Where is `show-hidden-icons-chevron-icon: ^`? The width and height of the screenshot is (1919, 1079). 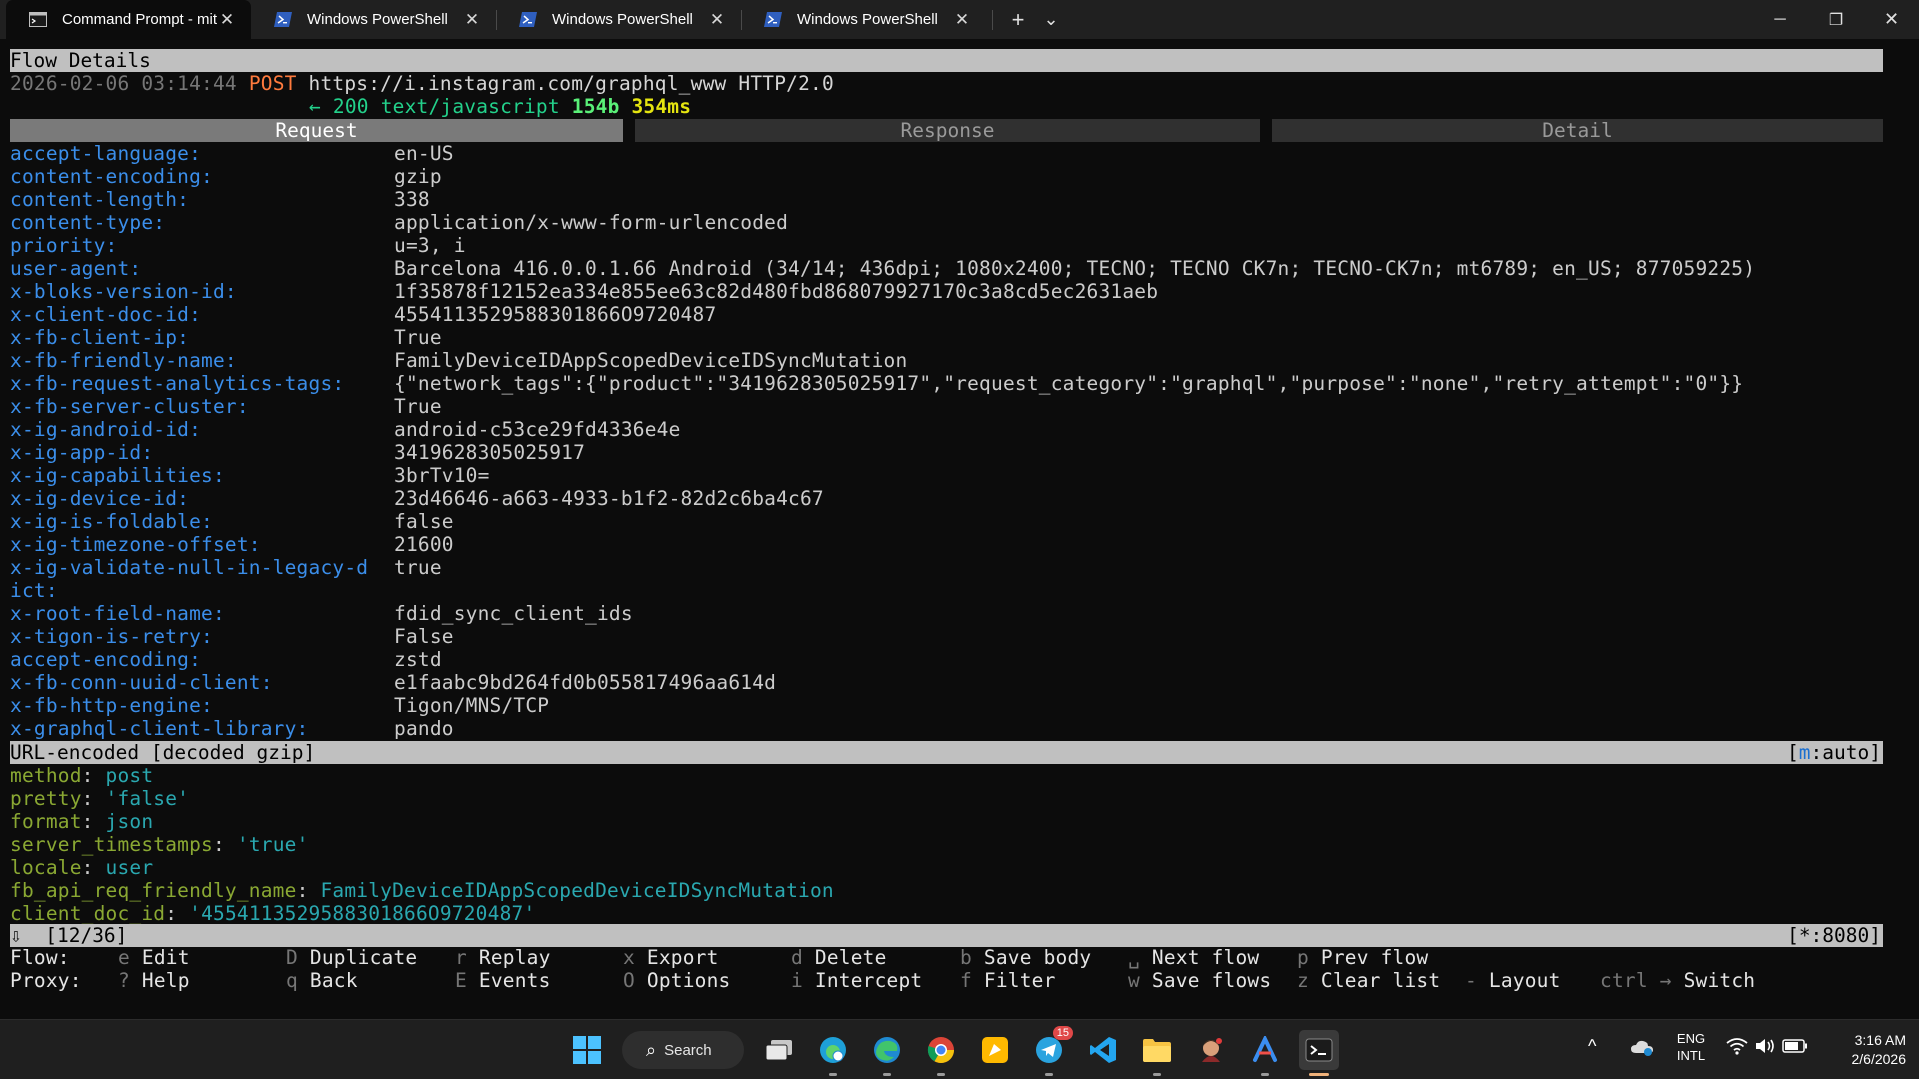 show-hidden-icons-chevron-icon: ^ is located at coordinates (1592, 1046).